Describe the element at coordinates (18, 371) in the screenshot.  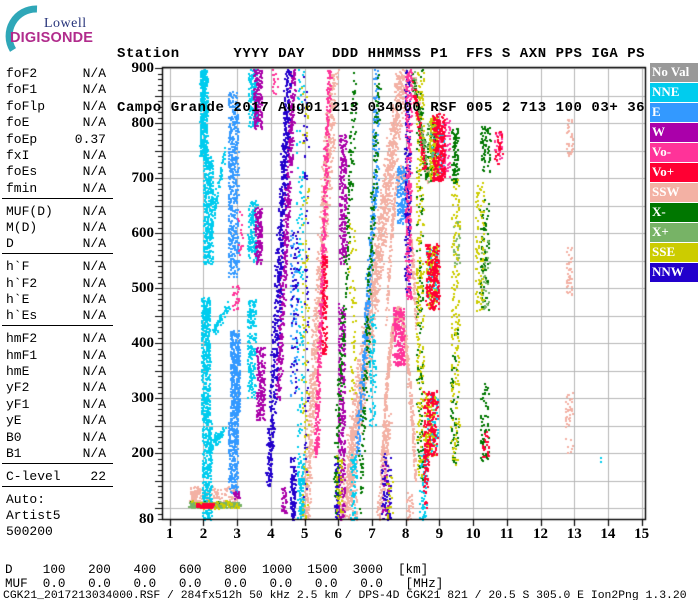
I see `param-label: hmE` at that location.